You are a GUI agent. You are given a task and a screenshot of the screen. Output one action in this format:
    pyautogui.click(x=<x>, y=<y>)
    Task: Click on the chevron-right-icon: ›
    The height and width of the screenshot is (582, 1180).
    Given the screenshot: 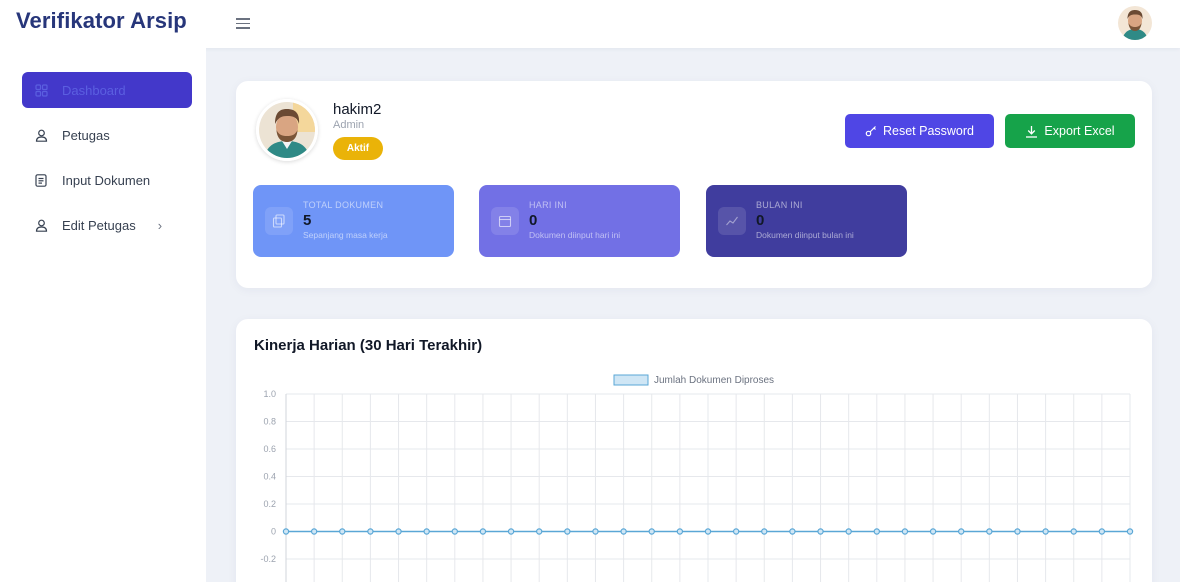 What is the action you would take?
    pyautogui.click(x=160, y=225)
    